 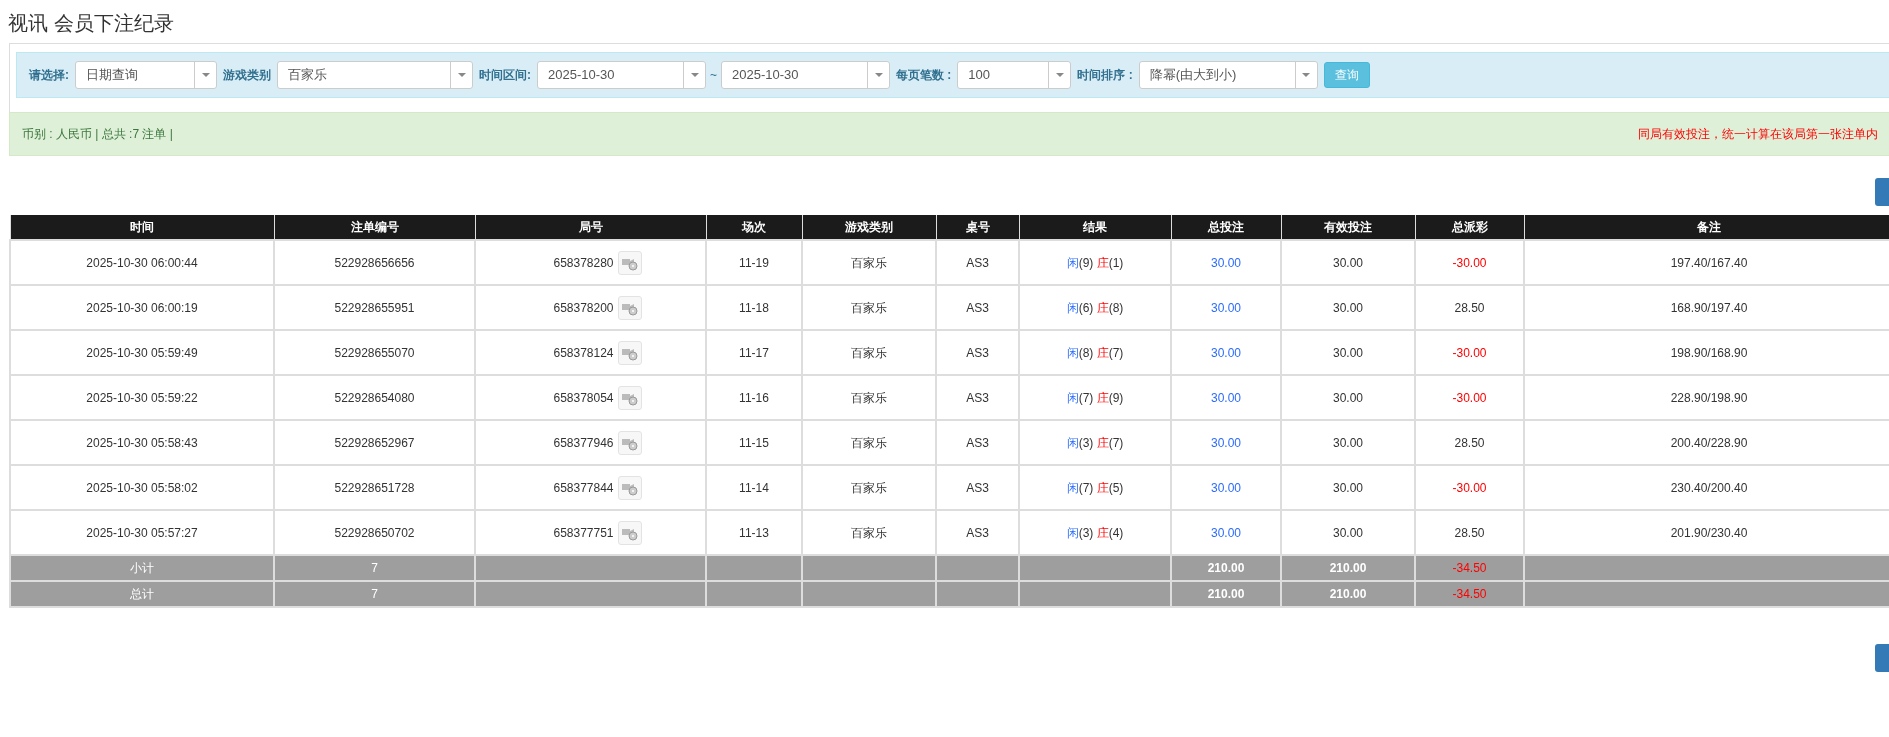 I want to click on table-cell: 7, so click(x=374, y=594).